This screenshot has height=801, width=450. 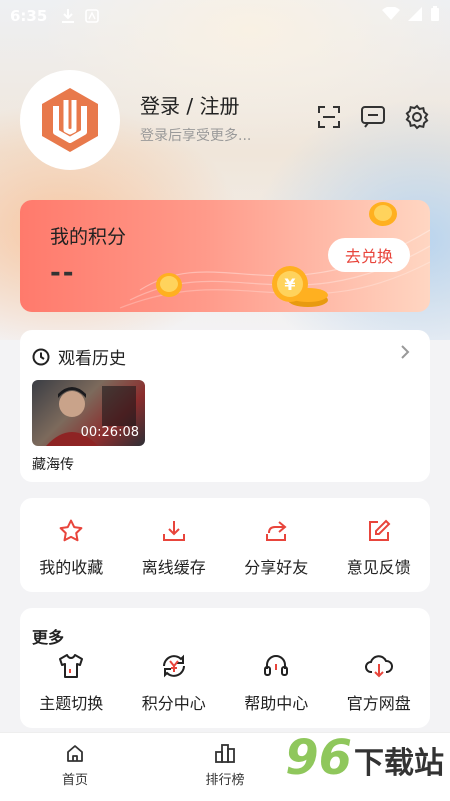 What do you see at coordinates (71, 683) in the screenshot?
I see `theme-switch-button: 主题切换` at bounding box center [71, 683].